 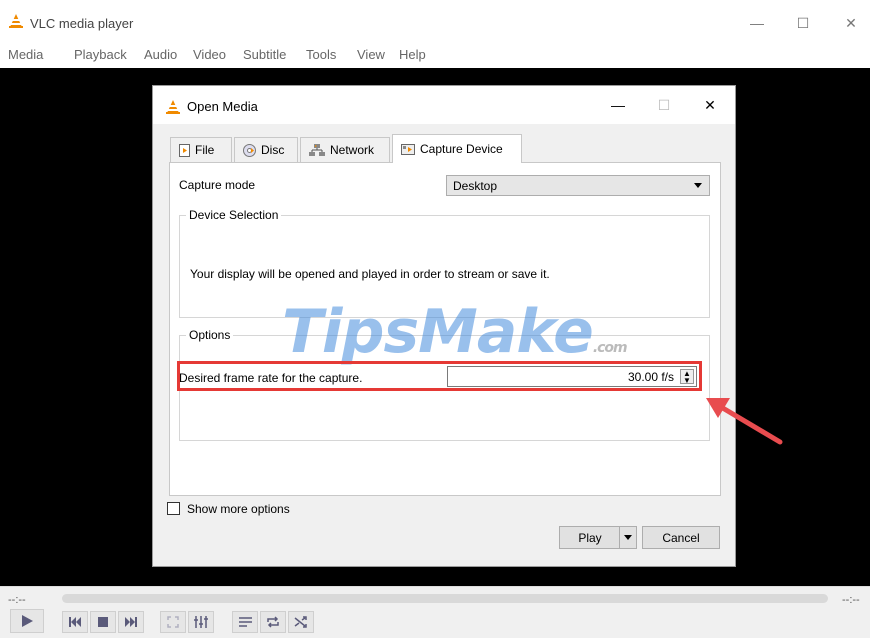 I want to click on disc-icon, so click(x=249, y=150).